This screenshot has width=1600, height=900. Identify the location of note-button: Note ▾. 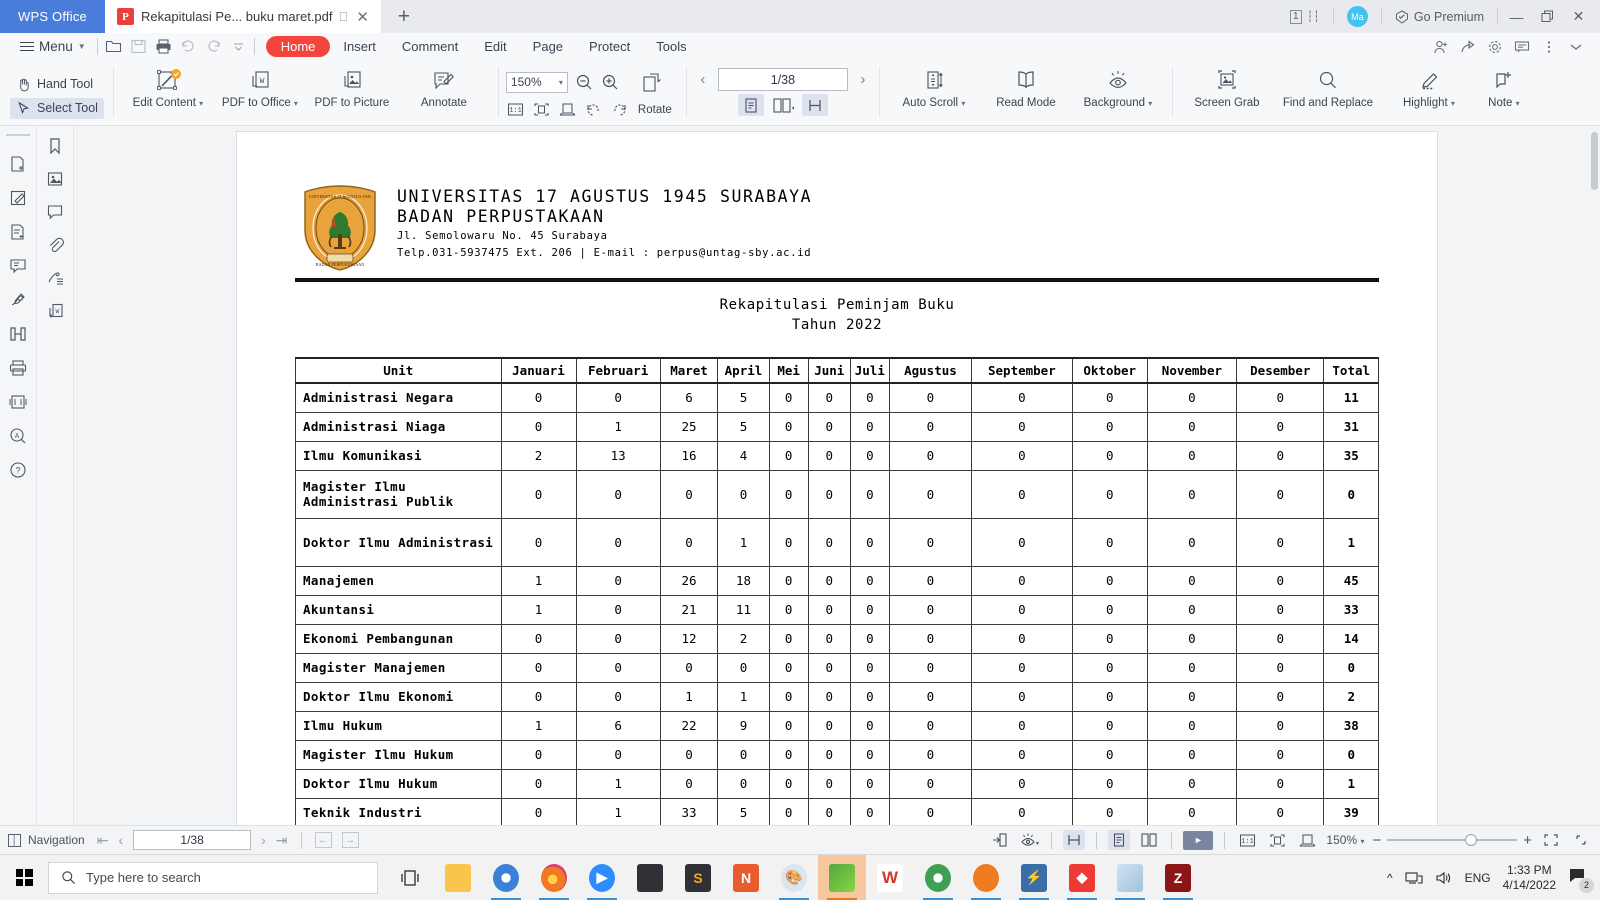
(1504, 86).